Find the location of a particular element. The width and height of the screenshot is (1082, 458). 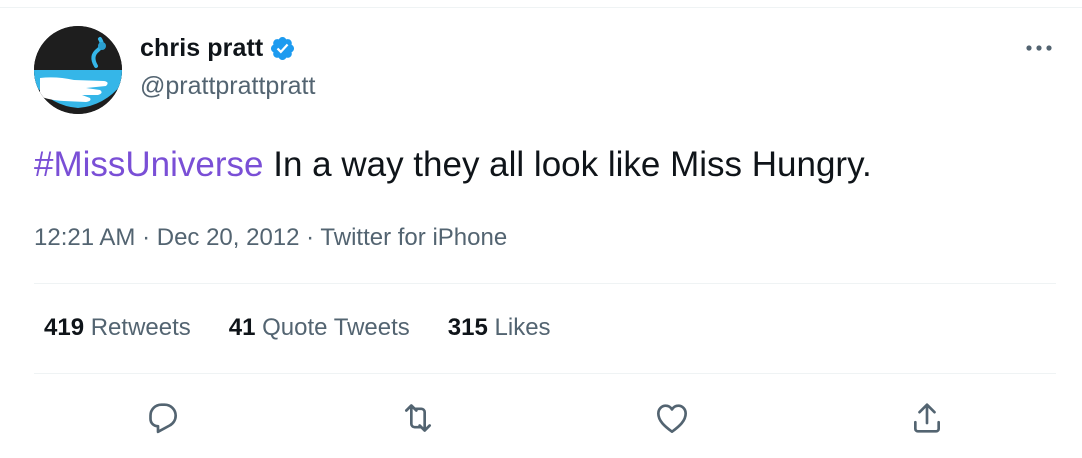

avatar is located at coordinates (78, 70).